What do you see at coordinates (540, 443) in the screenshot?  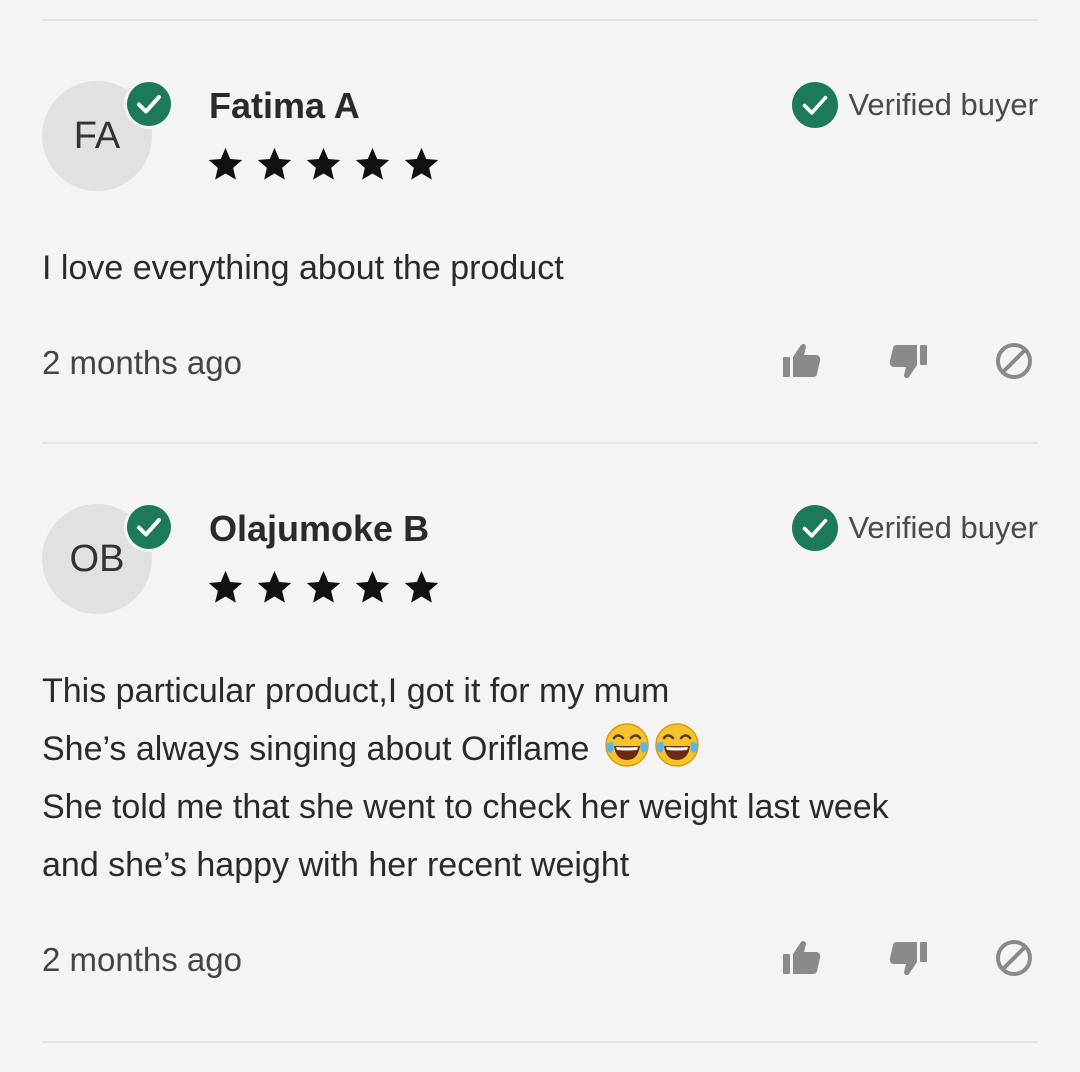 I see `divider` at bounding box center [540, 443].